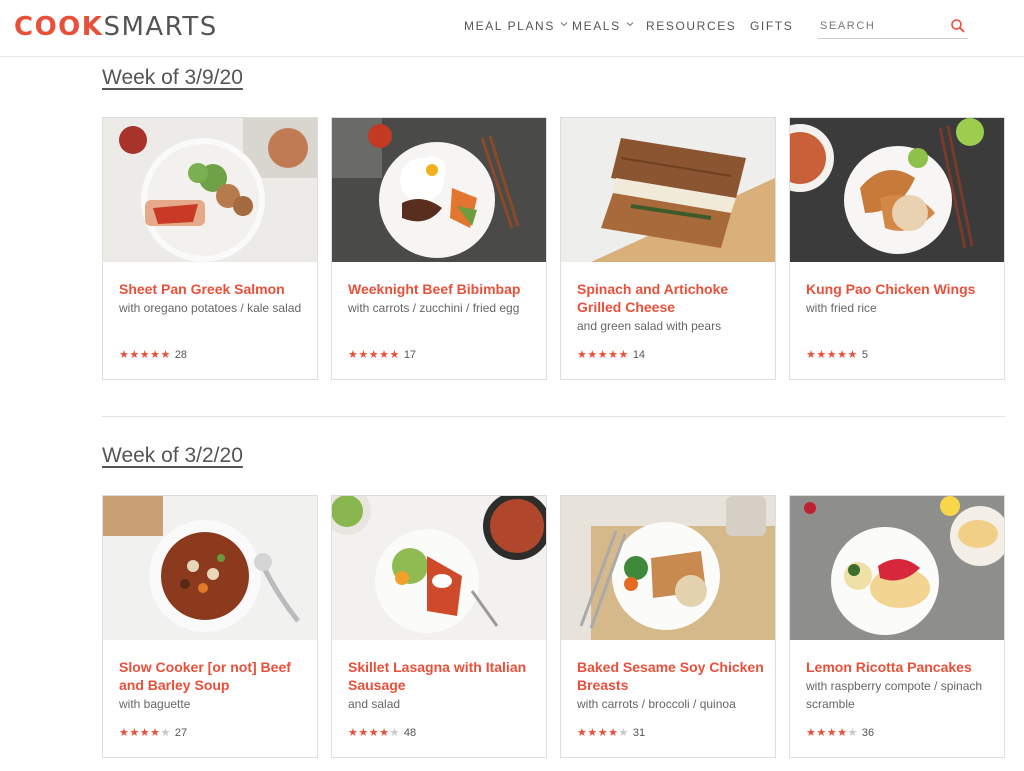  I want to click on search-icon, so click(958, 26).